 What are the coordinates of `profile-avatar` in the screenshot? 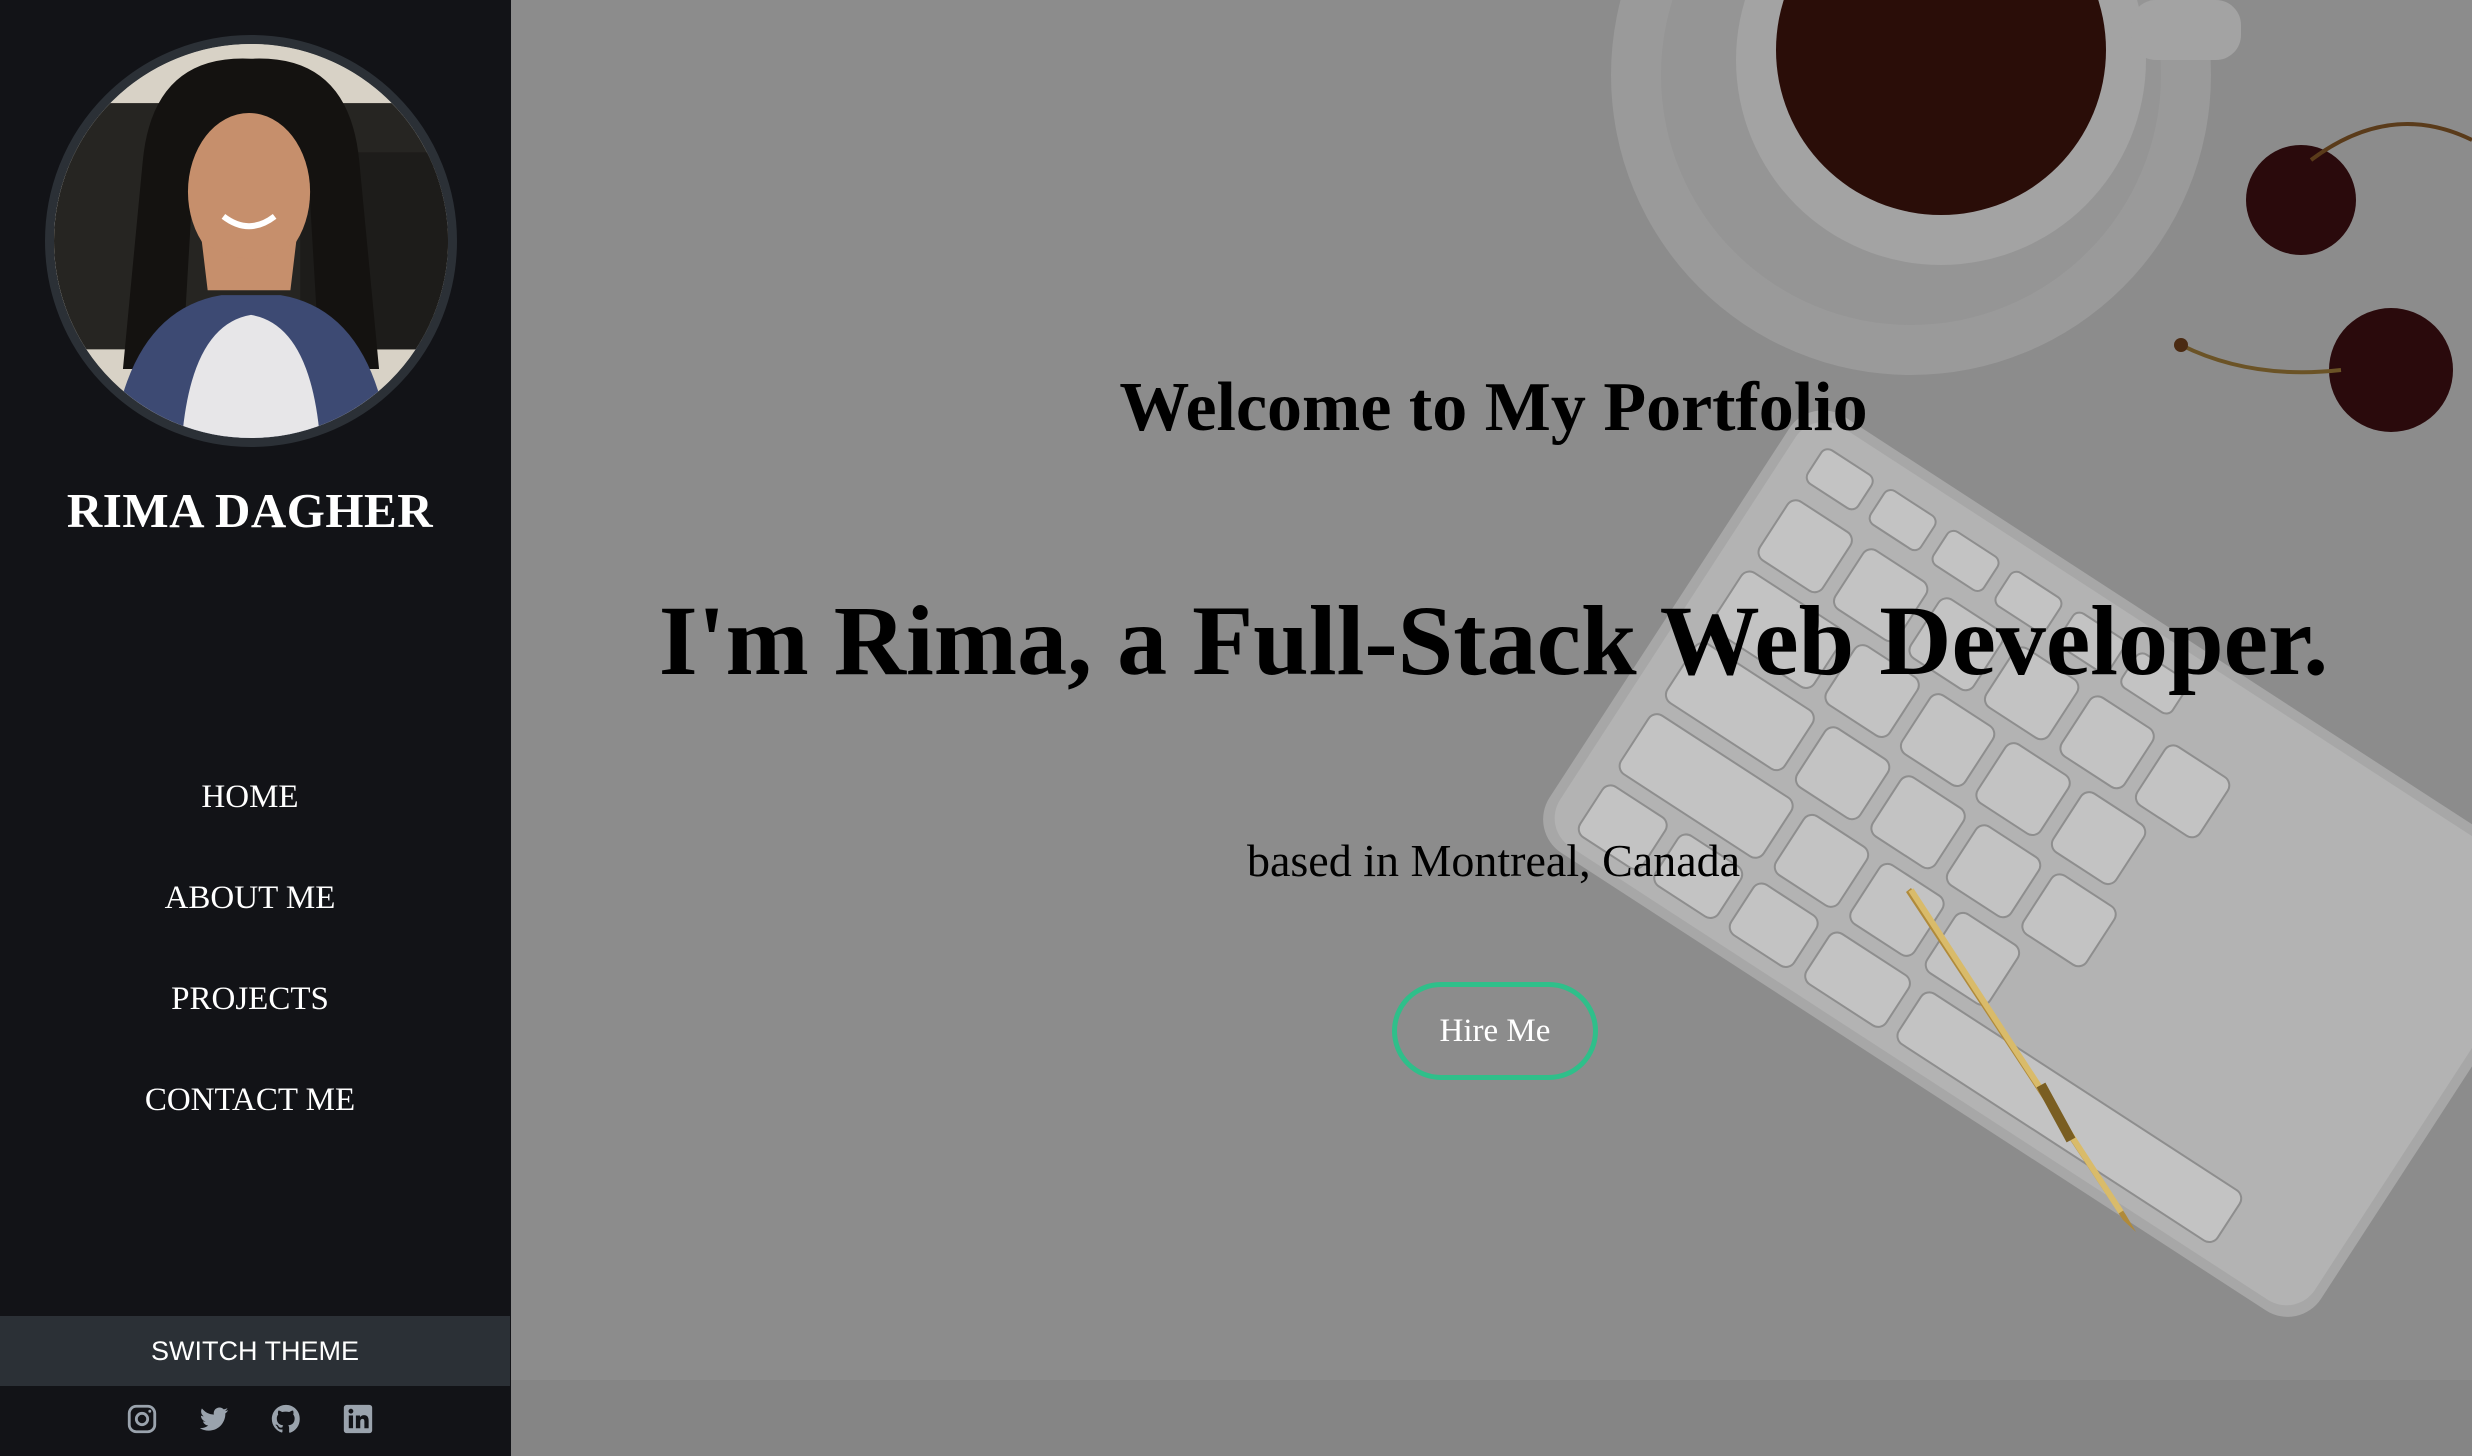 It's located at (251, 241).